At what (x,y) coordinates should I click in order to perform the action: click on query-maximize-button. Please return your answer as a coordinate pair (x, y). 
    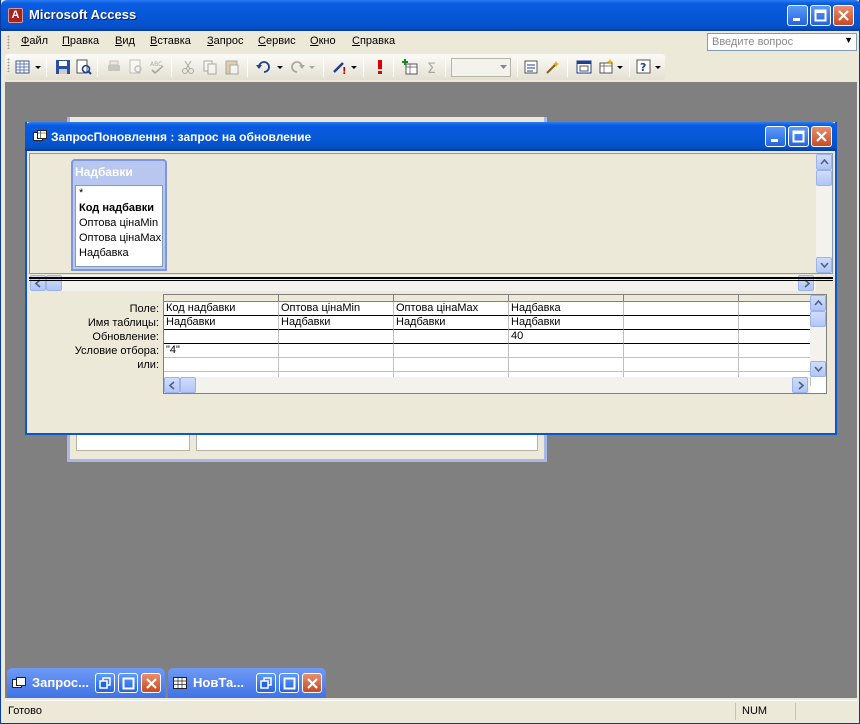
    Looking at the image, I should click on (798, 136).